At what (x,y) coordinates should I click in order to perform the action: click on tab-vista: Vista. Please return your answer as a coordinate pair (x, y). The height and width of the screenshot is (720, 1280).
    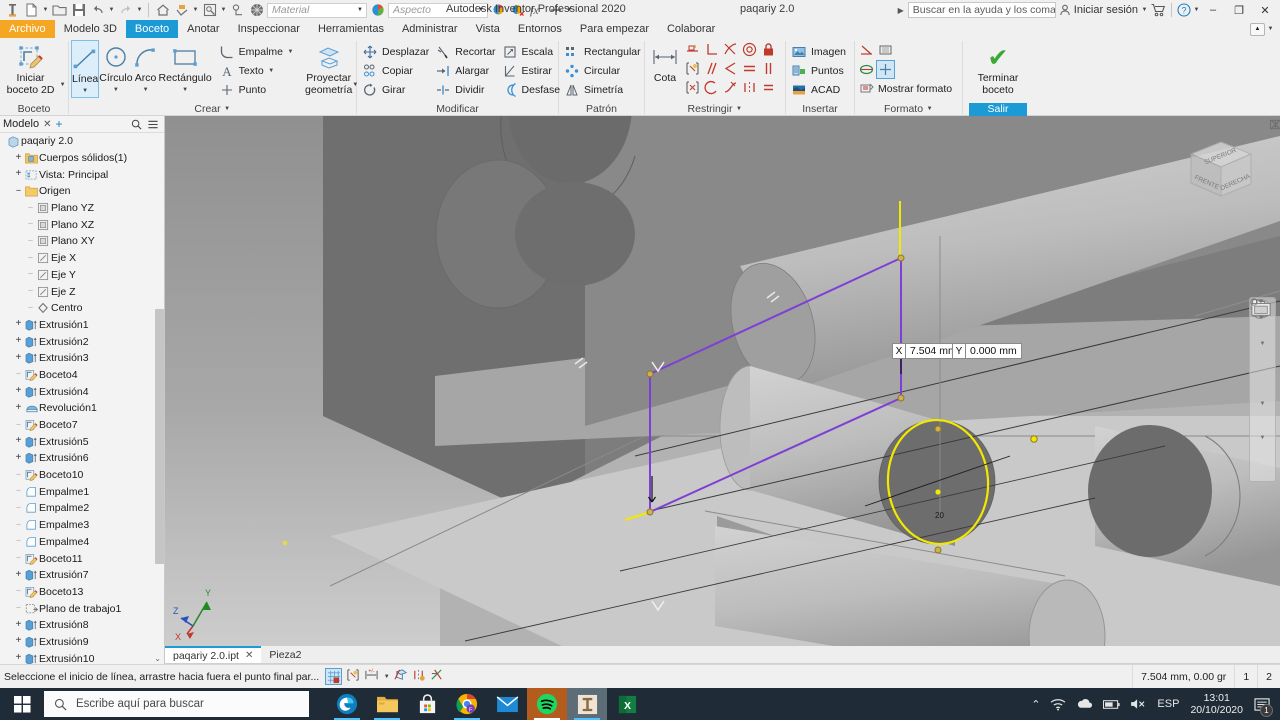
    Looking at the image, I should click on (488, 29).